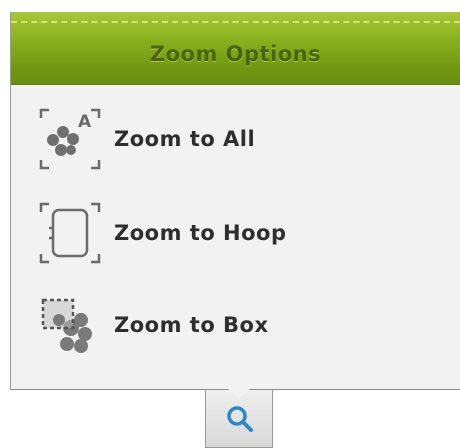 This screenshot has height=448, width=460. Describe the element at coordinates (66, 325) in the screenshot. I see `zoom-to-box-icon` at that location.